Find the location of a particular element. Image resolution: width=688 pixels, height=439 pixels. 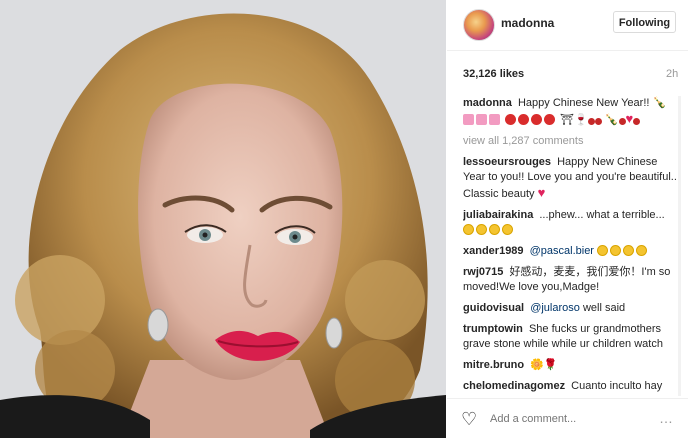

view-all-comments-link: view all 1,287 comments is located at coordinates (570, 141).